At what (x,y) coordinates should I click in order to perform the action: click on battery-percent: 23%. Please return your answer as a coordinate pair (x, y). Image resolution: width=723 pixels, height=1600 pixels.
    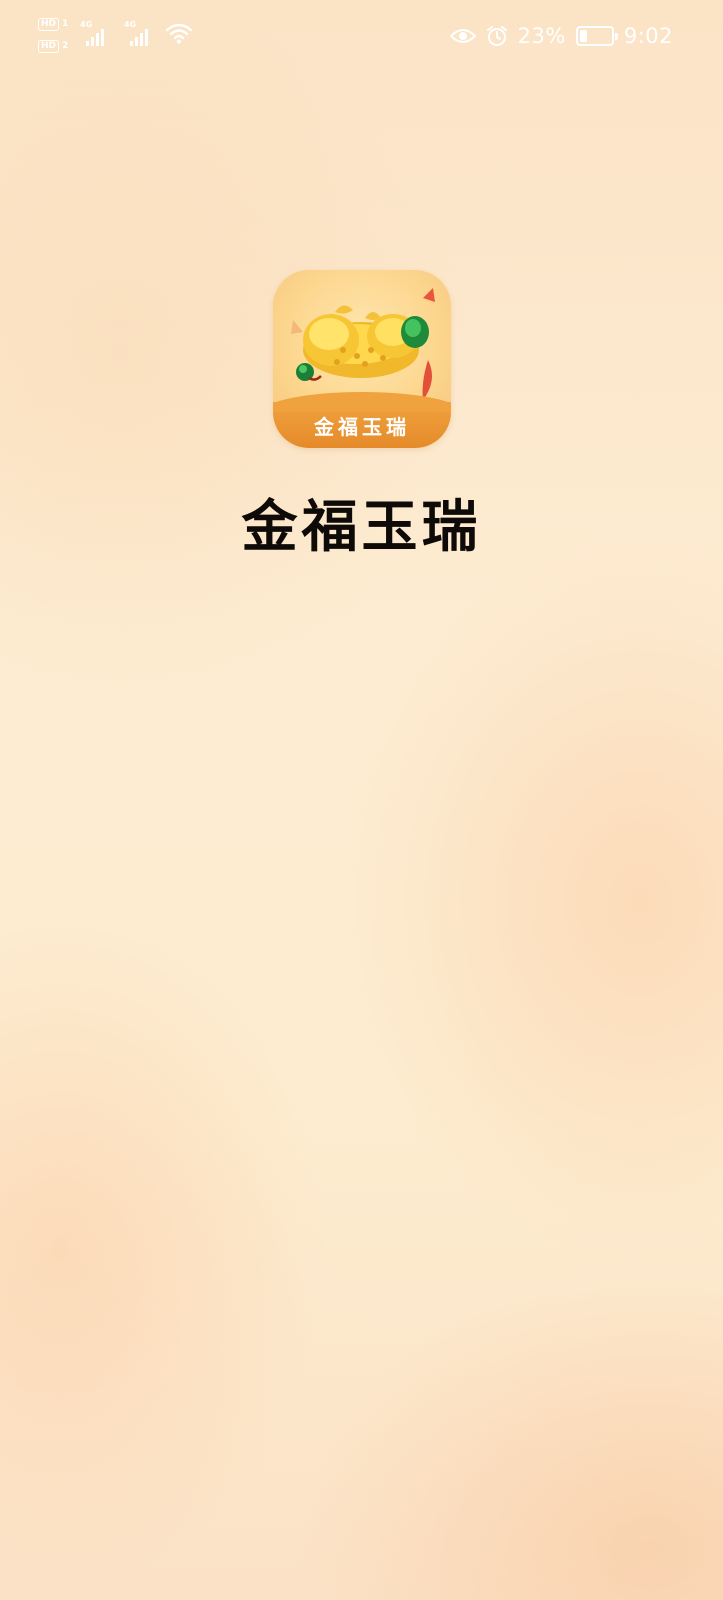
    Looking at the image, I should click on (541, 36).